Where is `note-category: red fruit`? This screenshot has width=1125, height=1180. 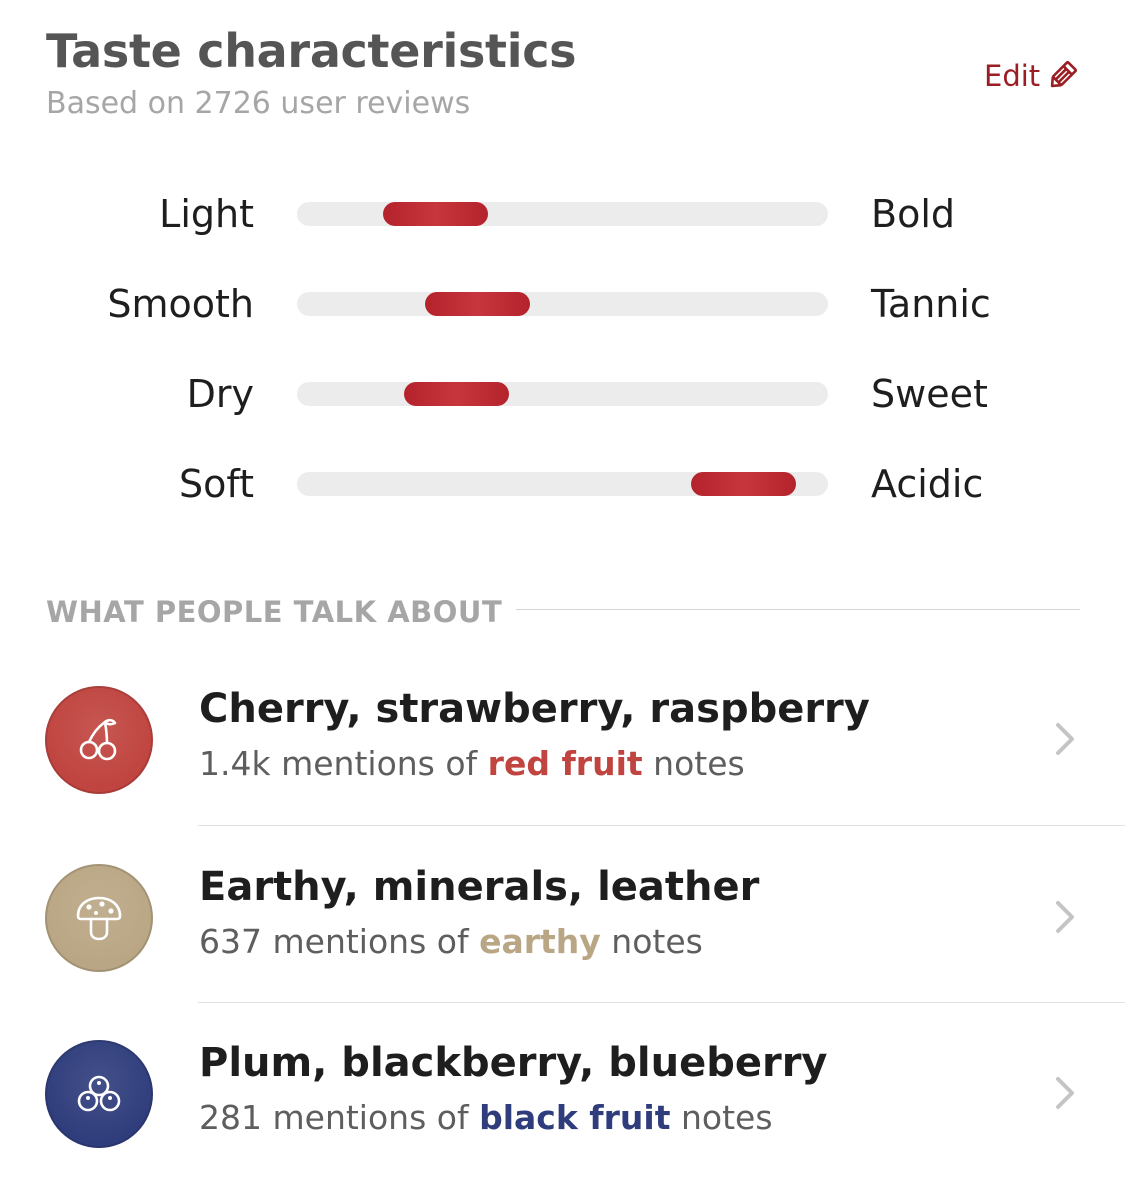
note-category: red fruit is located at coordinates (565, 763).